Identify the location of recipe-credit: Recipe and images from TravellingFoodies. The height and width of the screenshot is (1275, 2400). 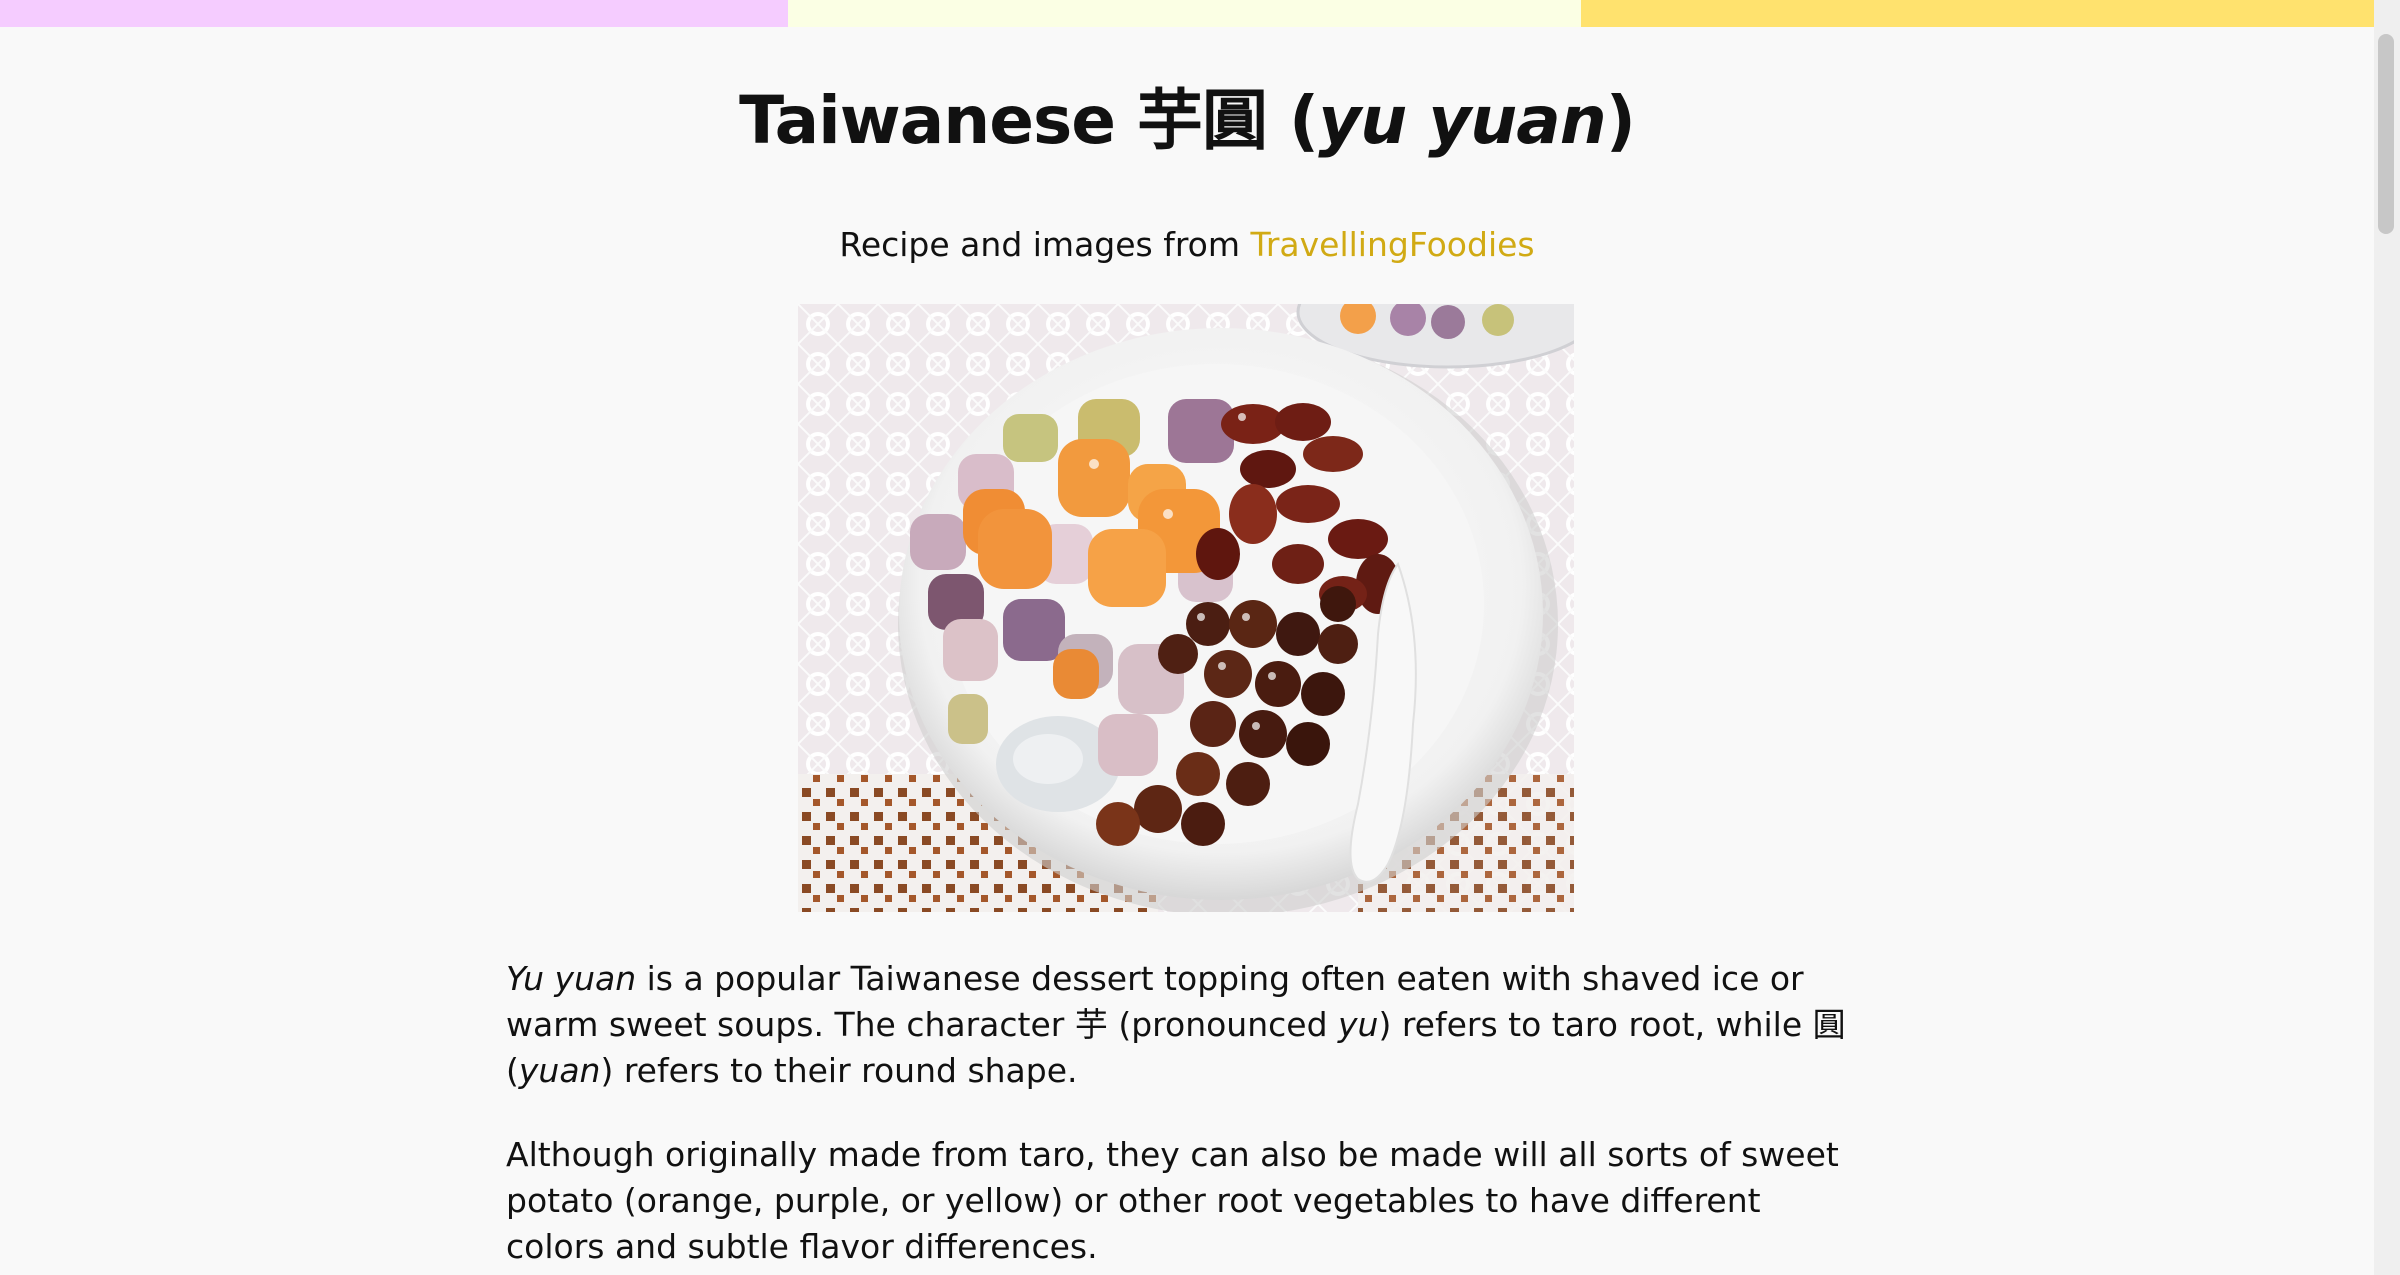
(1187, 245).